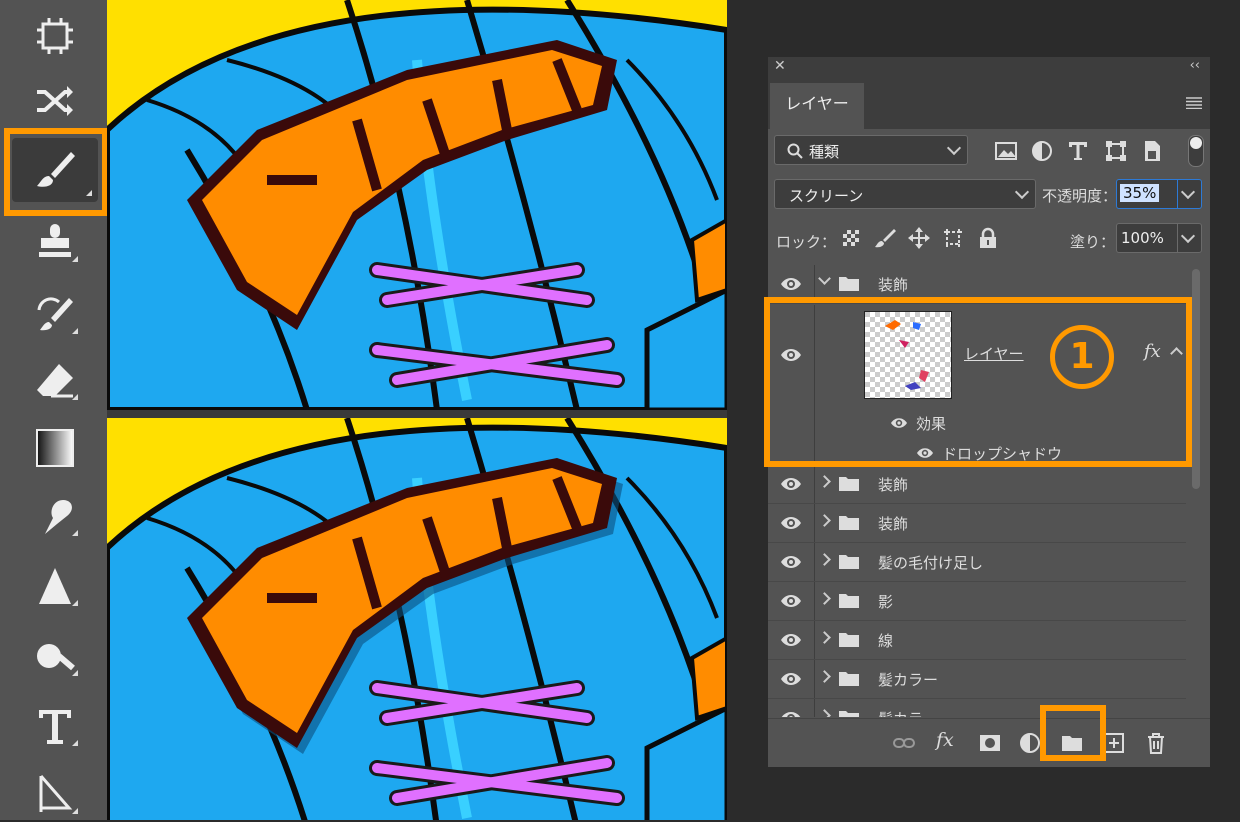 This screenshot has width=1240, height=822. I want to click on new-layer-icon, so click(1114, 743).